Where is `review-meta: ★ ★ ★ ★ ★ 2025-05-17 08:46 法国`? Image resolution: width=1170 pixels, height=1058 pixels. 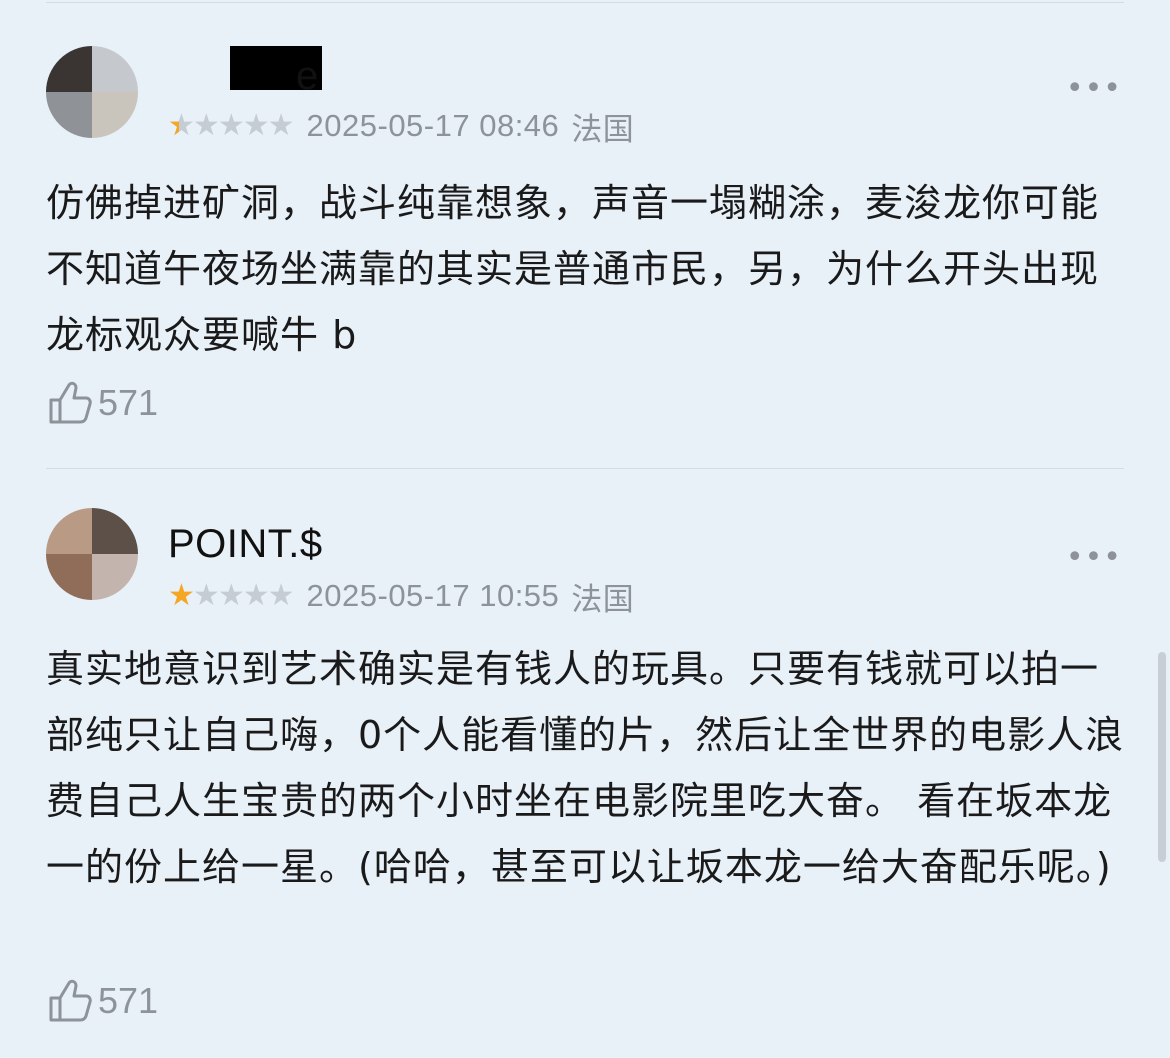 review-meta: ★ ★ ★ ★ ★ 2025-05-17 08:46 法国 is located at coordinates (401, 126).